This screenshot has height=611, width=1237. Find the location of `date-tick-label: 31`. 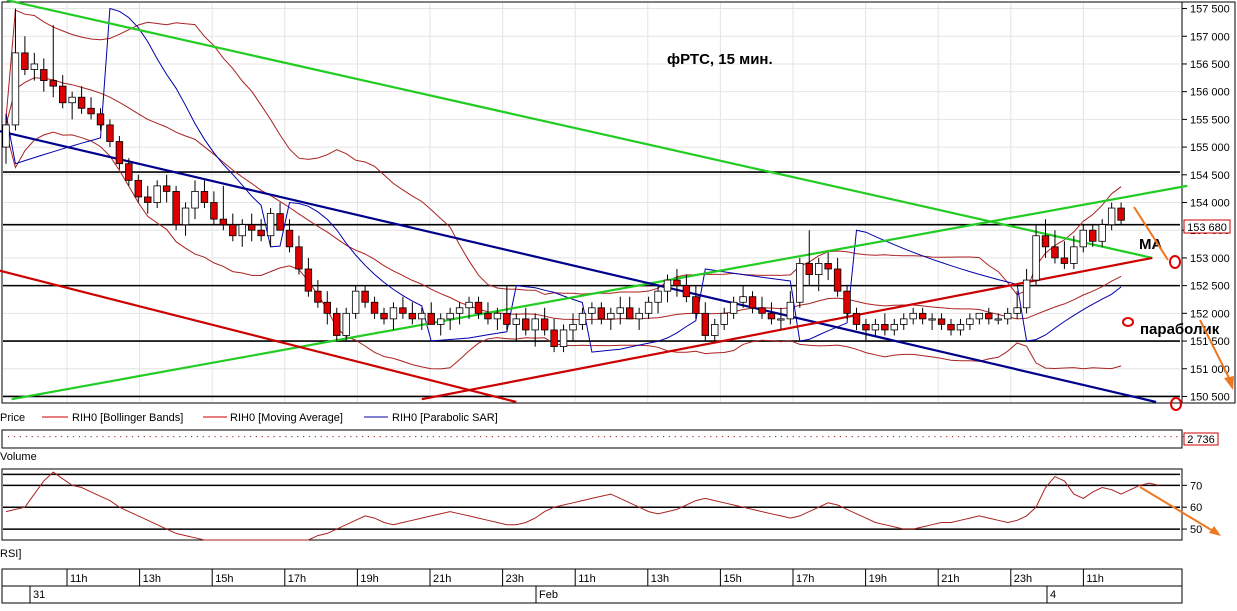

date-tick-label: 31 is located at coordinates (39, 595).